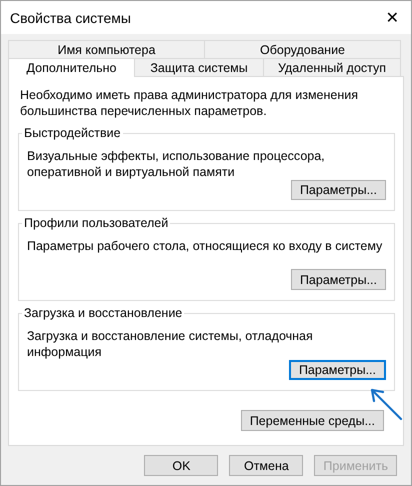 The height and width of the screenshot is (486, 412). Describe the element at coordinates (181, 465) in the screenshot. I see `dialog-button: OK` at that location.